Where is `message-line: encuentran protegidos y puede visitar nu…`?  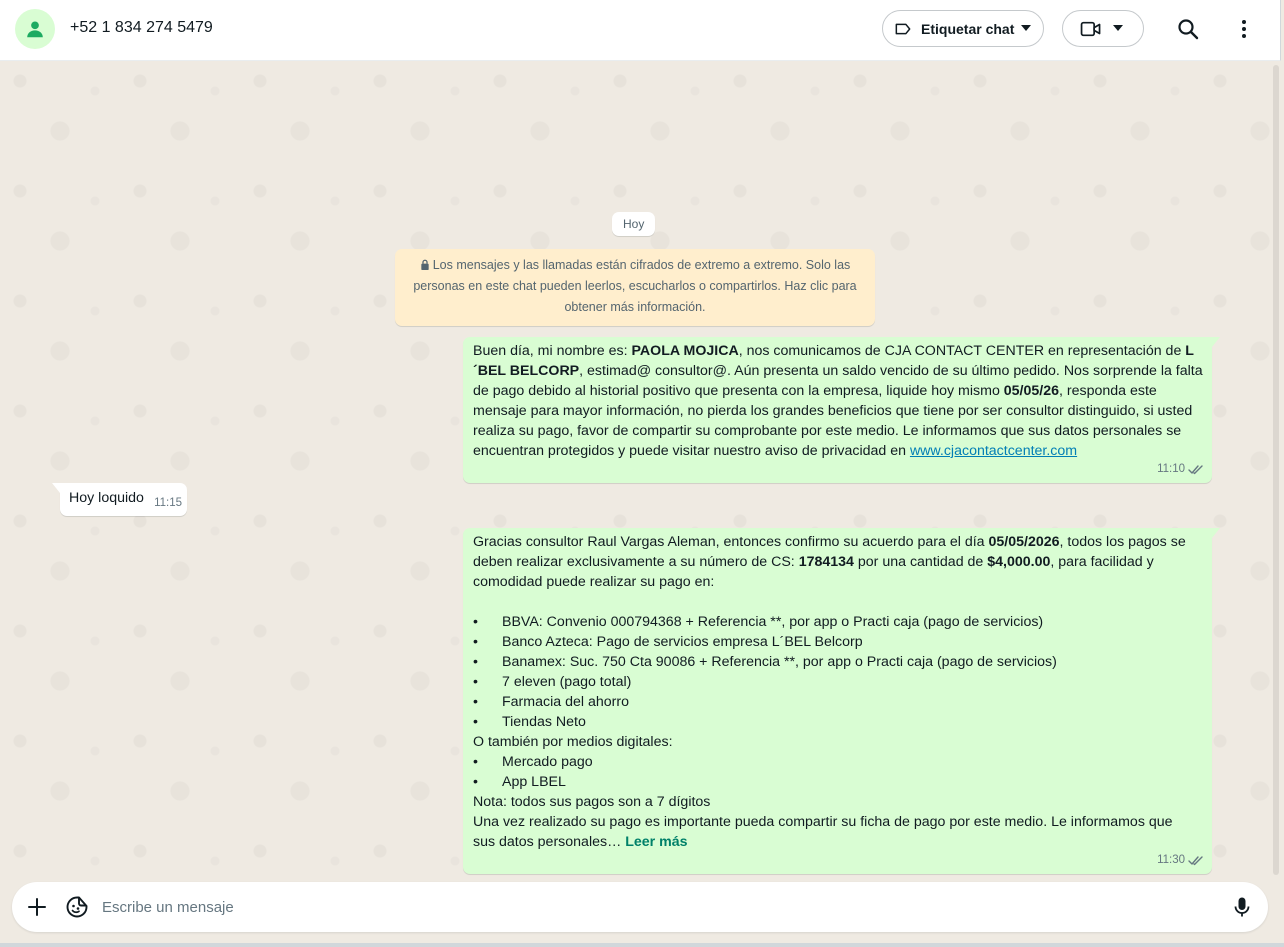
message-line: encuentran protegidos y puede visitar nu… is located at coordinates (775, 451).